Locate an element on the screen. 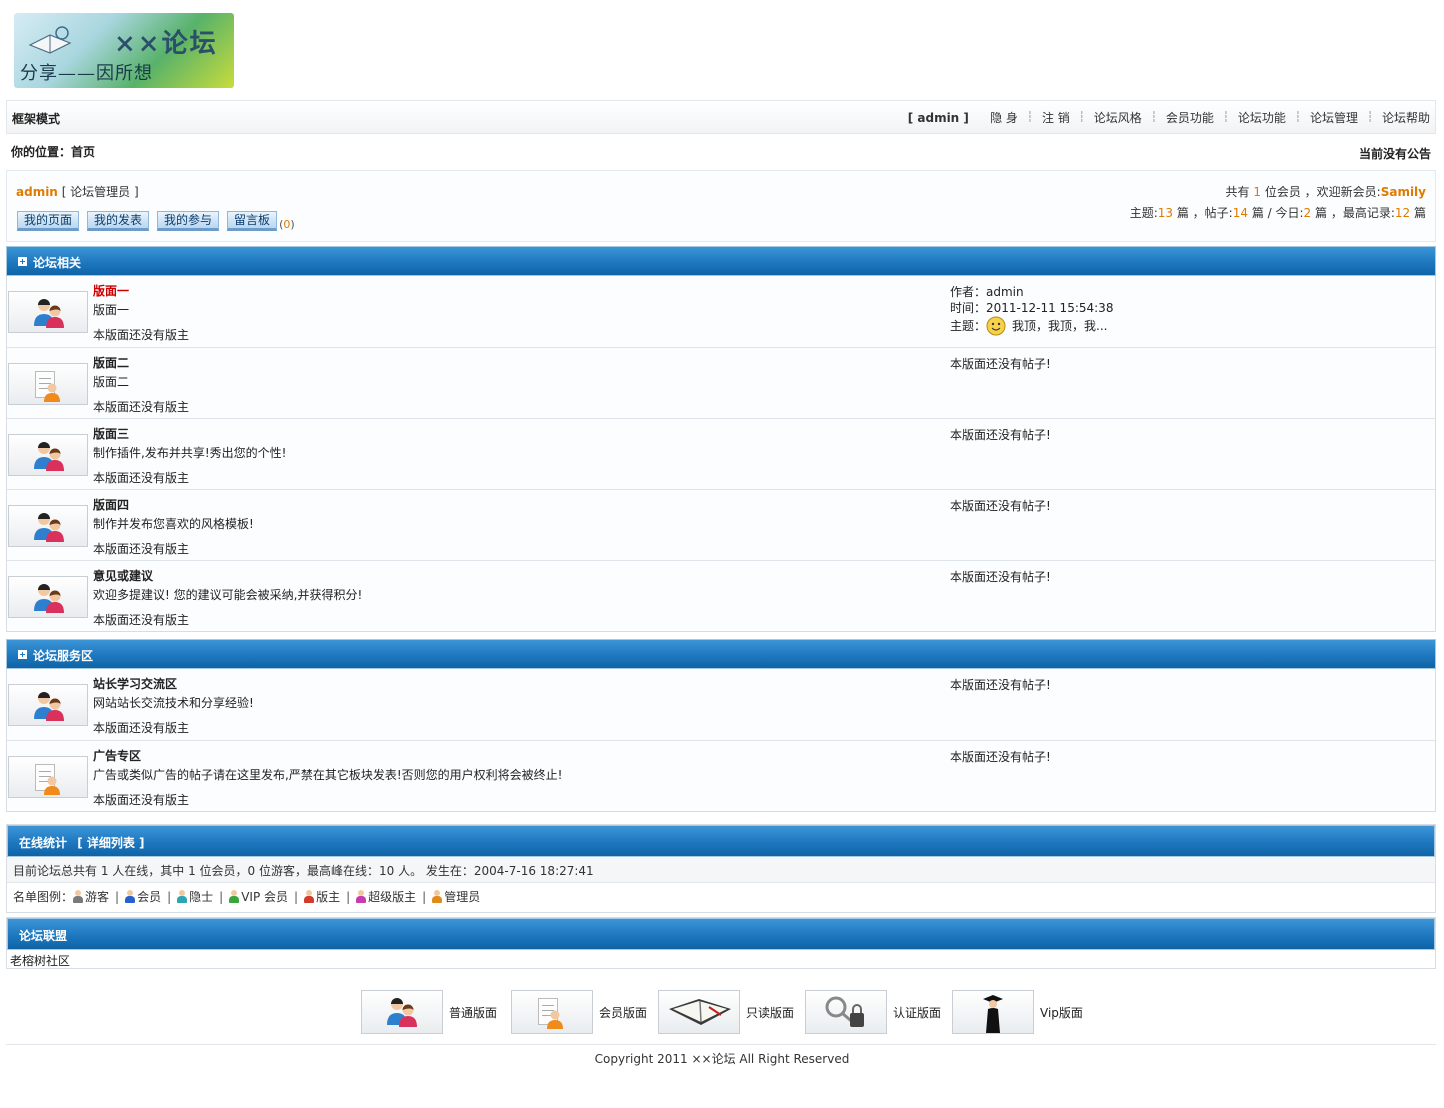  forum-row: 版面四 制作并发布您喜欢的风格模板! 本版面还没有版主 本版面还没有帖子! is located at coordinates (721, 524).